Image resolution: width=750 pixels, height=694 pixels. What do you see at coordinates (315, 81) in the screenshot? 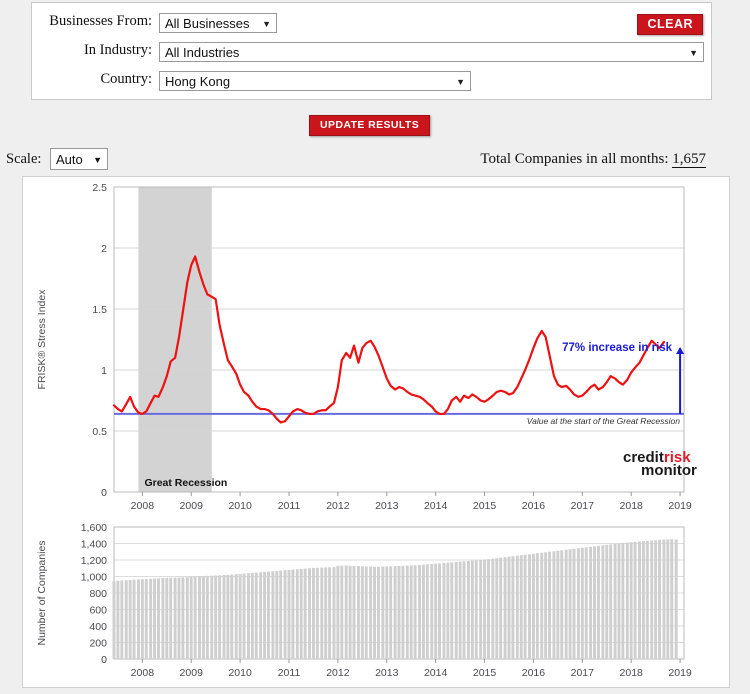
I see `country-select: Hong Kong ▼` at bounding box center [315, 81].